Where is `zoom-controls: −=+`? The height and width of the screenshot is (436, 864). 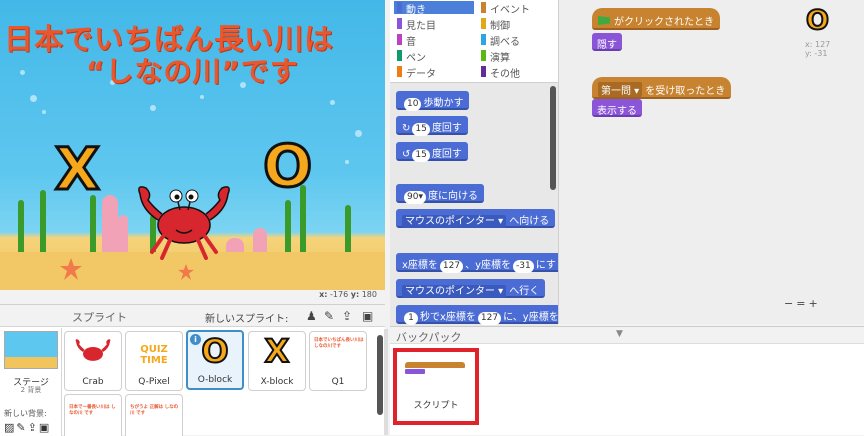
zoom-controls: −=+ is located at coordinates (802, 303).